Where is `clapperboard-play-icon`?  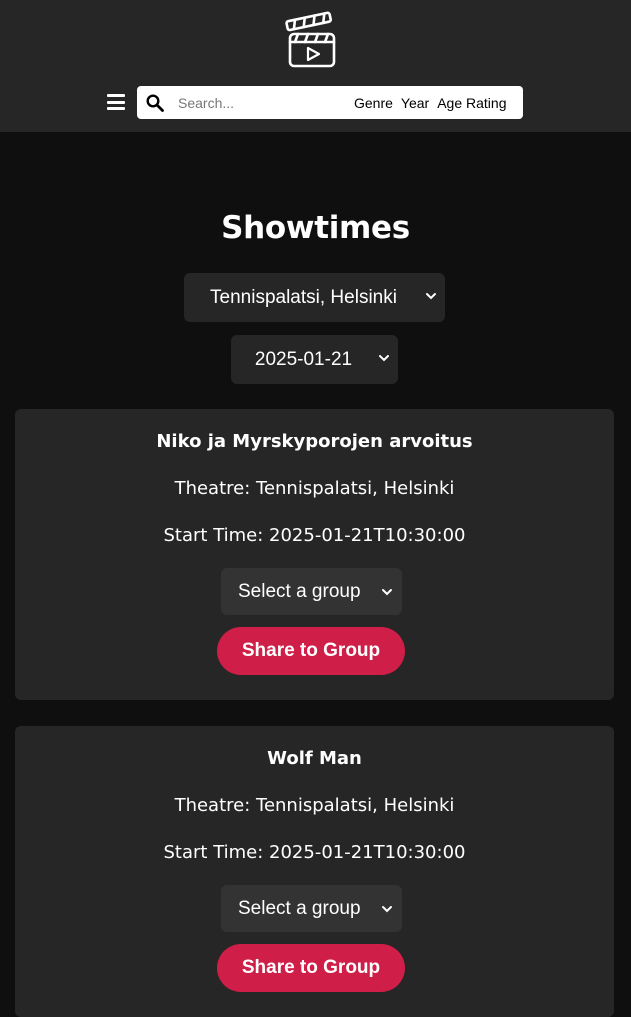 clapperboard-play-icon is located at coordinates (312, 40).